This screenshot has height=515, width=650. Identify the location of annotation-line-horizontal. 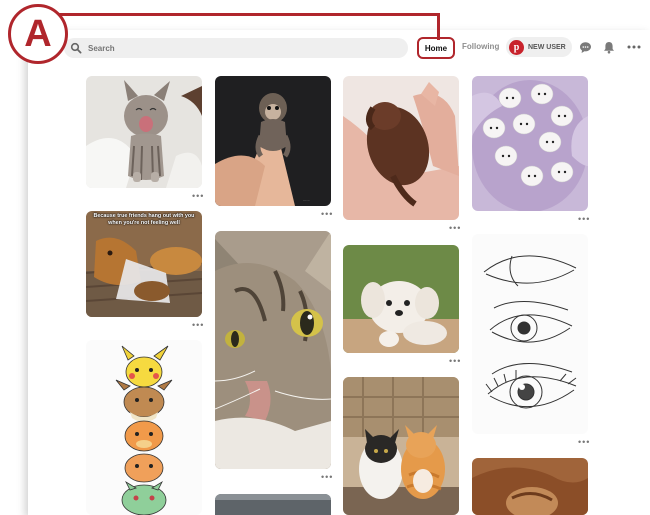
(249, 14).